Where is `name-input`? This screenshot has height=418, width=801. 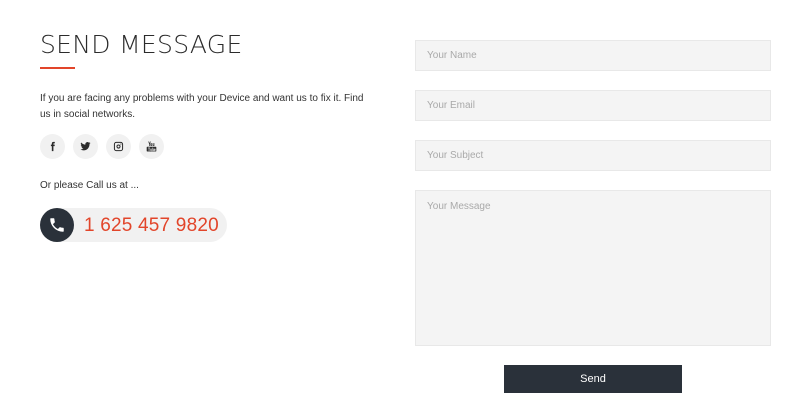 name-input is located at coordinates (593, 55).